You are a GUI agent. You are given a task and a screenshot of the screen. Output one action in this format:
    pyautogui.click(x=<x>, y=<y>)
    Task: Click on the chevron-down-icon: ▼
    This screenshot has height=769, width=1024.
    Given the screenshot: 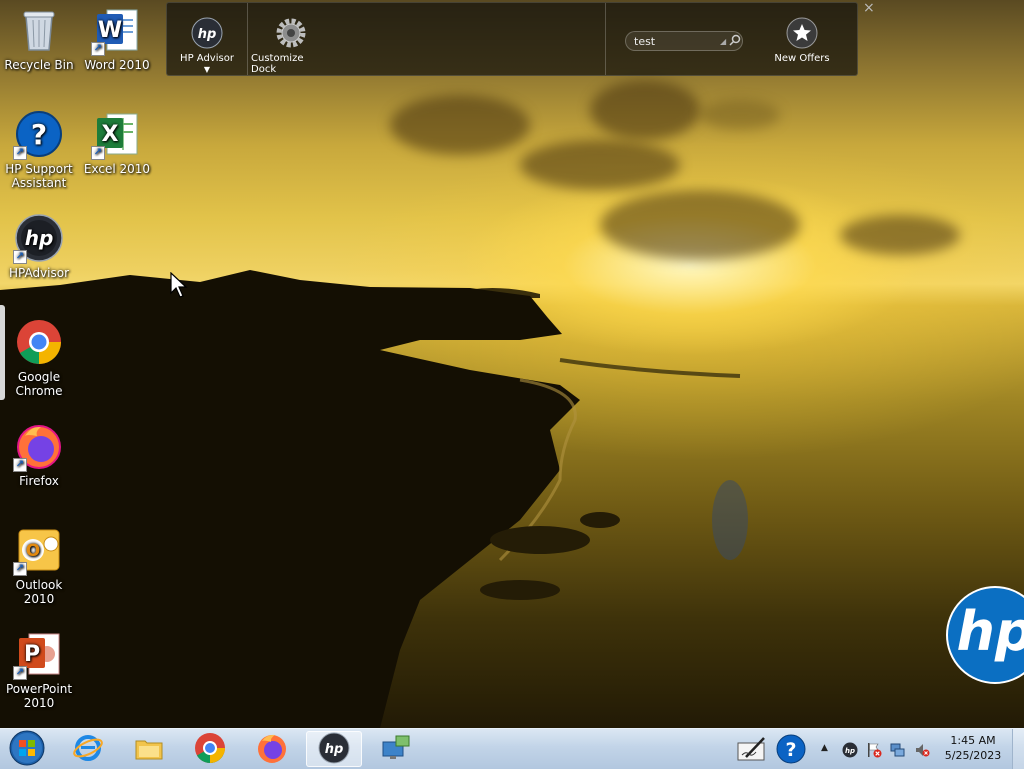 What is the action you would take?
    pyautogui.click(x=207, y=70)
    